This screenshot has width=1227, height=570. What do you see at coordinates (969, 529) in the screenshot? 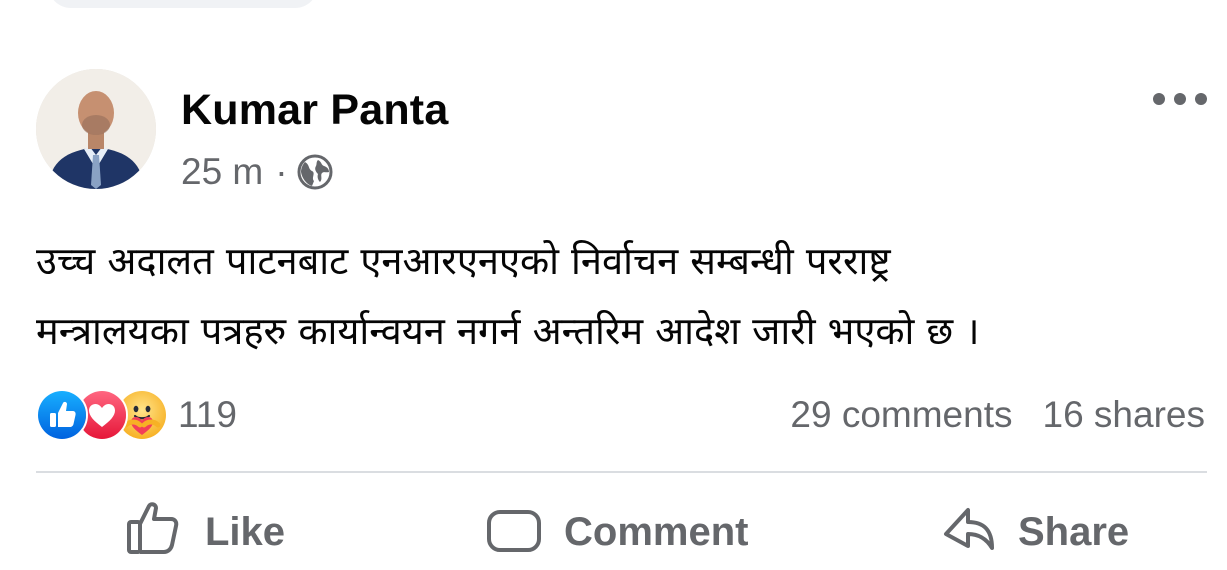
I see `share-arrow-icon` at bounding box center [969, 529].